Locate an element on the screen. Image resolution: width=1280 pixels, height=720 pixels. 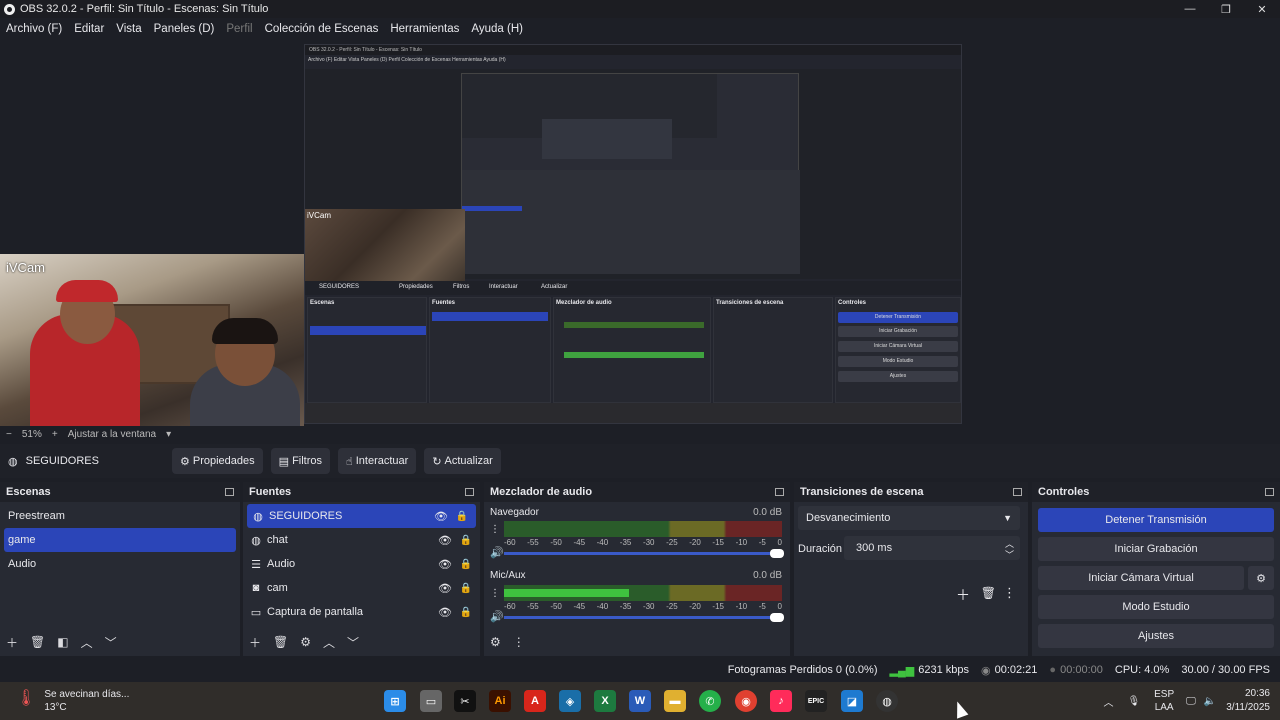
close-button: ✕ is located at coordinates (1262, 9).